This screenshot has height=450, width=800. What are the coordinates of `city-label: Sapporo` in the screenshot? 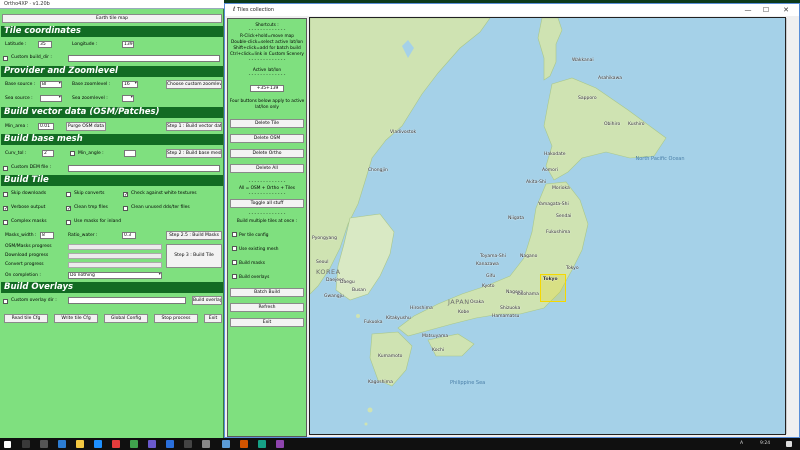 It's located at (587, 98).